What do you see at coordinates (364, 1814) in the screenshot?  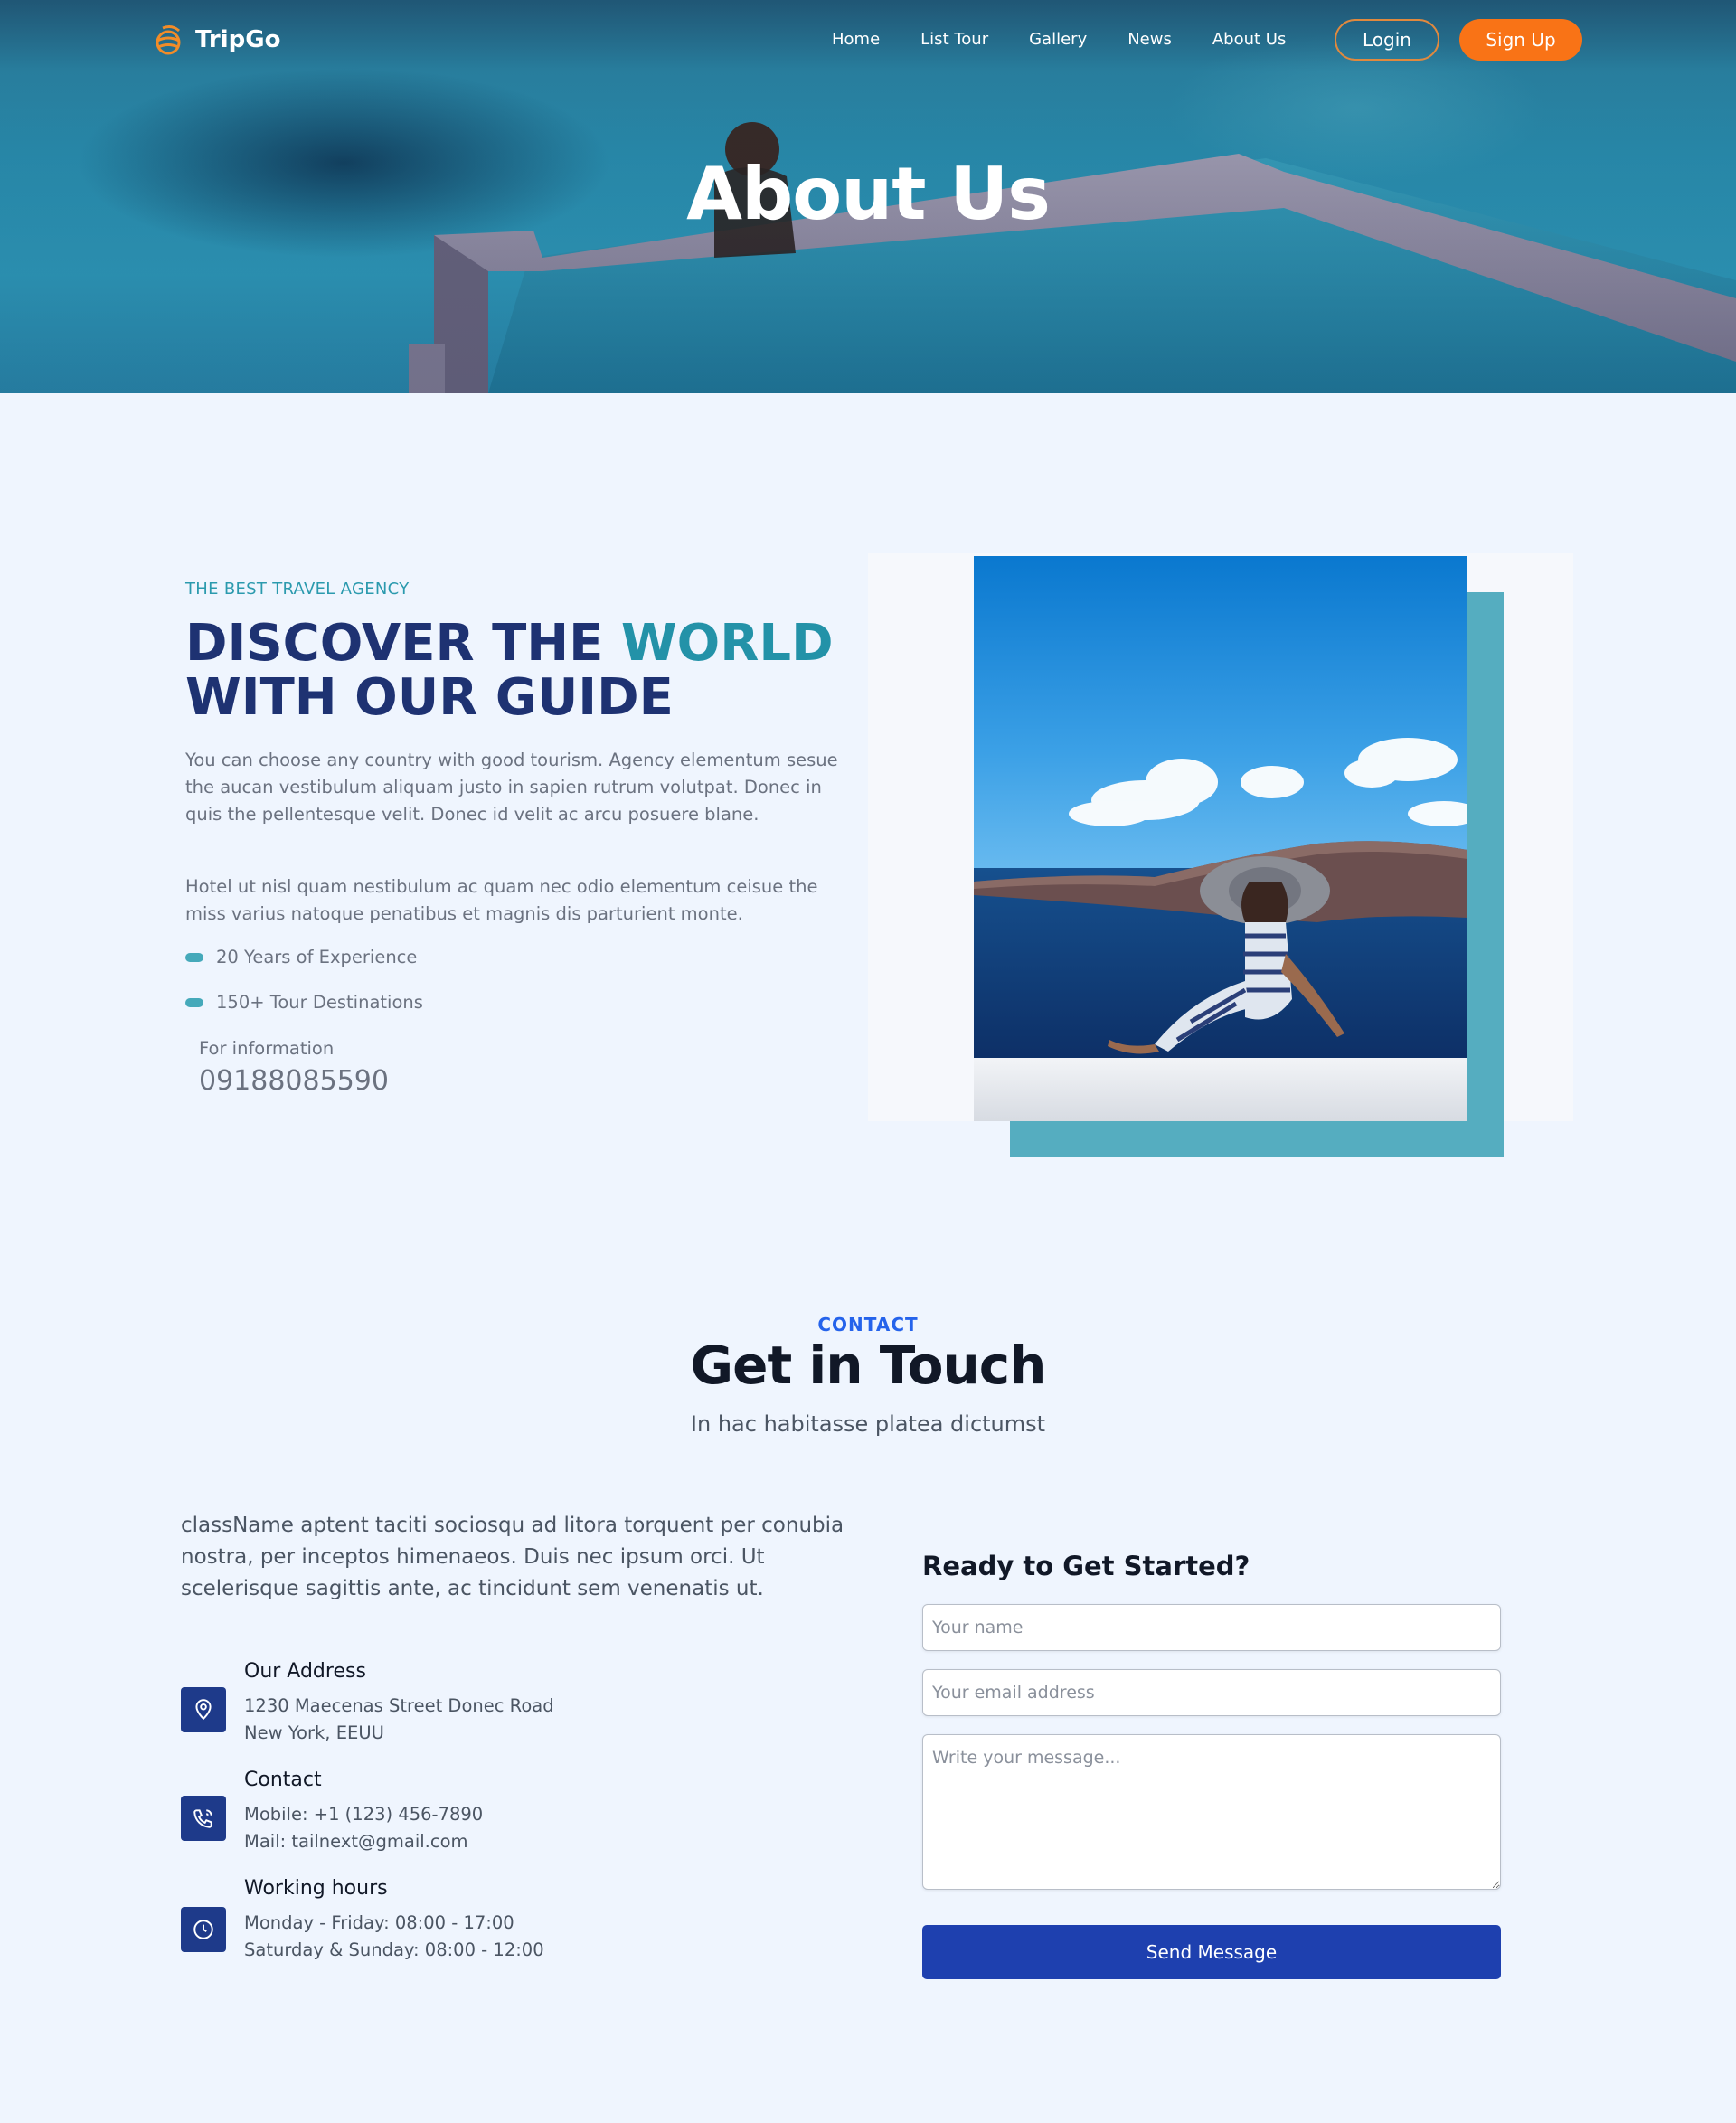 I see `contact-mobile: Mobile: +1 (123) 456-7890` at bounding box center [364, 1814].